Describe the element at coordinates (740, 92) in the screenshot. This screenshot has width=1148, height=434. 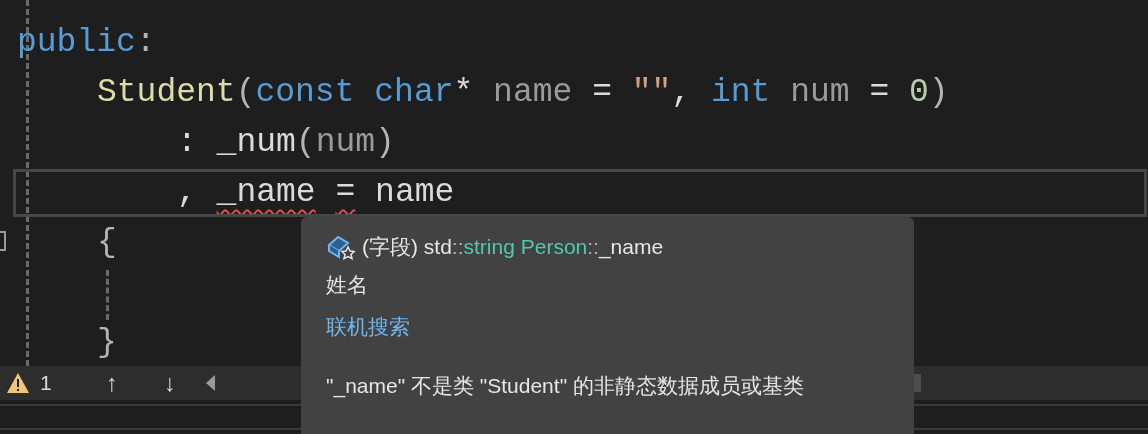
I see `code-token: int` at that location.